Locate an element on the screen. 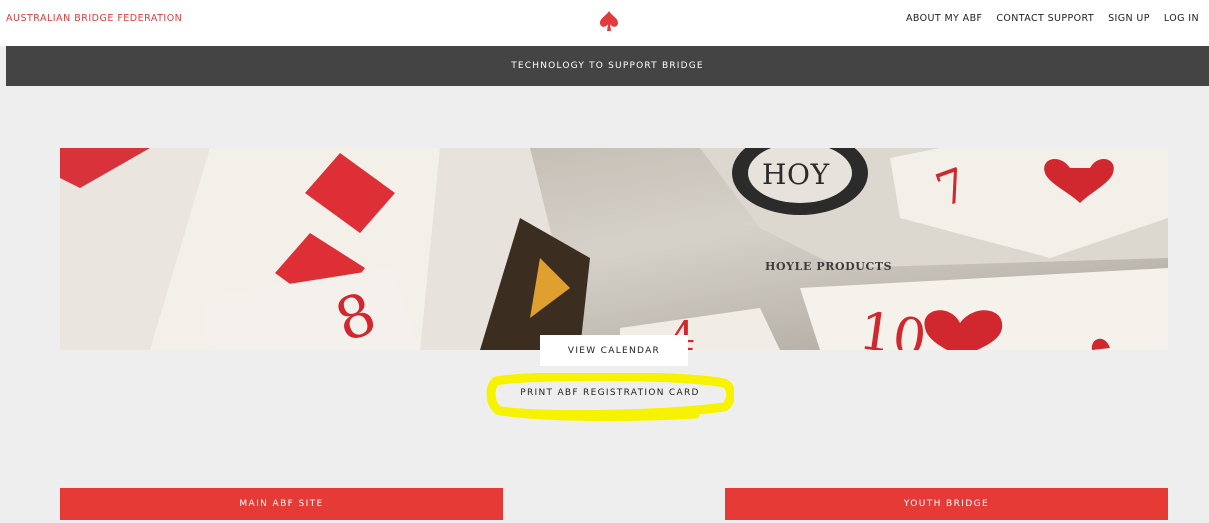 The height and width of the screenshot is (523, 1209). main-abf-site-button: MAIN ABF SITE is located at coordinates (281, 504).